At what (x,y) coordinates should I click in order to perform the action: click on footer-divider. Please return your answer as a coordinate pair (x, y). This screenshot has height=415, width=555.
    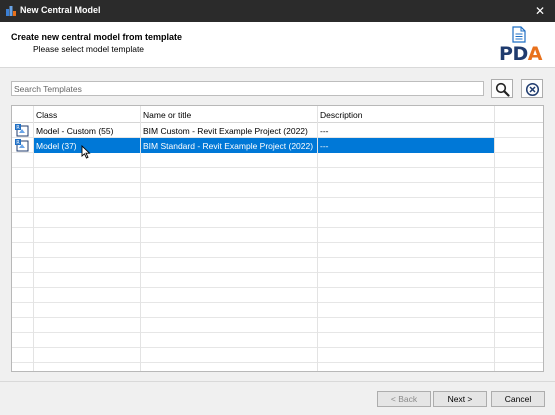
    Looking at the image, I should click on (277, 381).